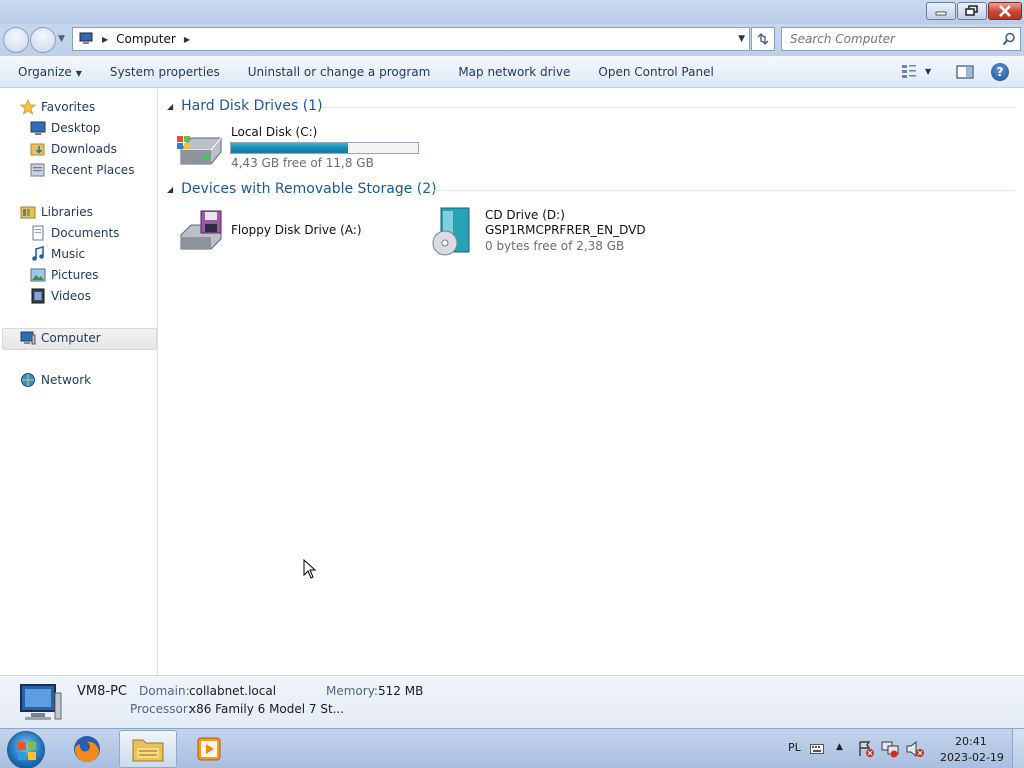 The image size is (1024, 768). I want to click on memory-value: 512 MB, so click(401, 691).